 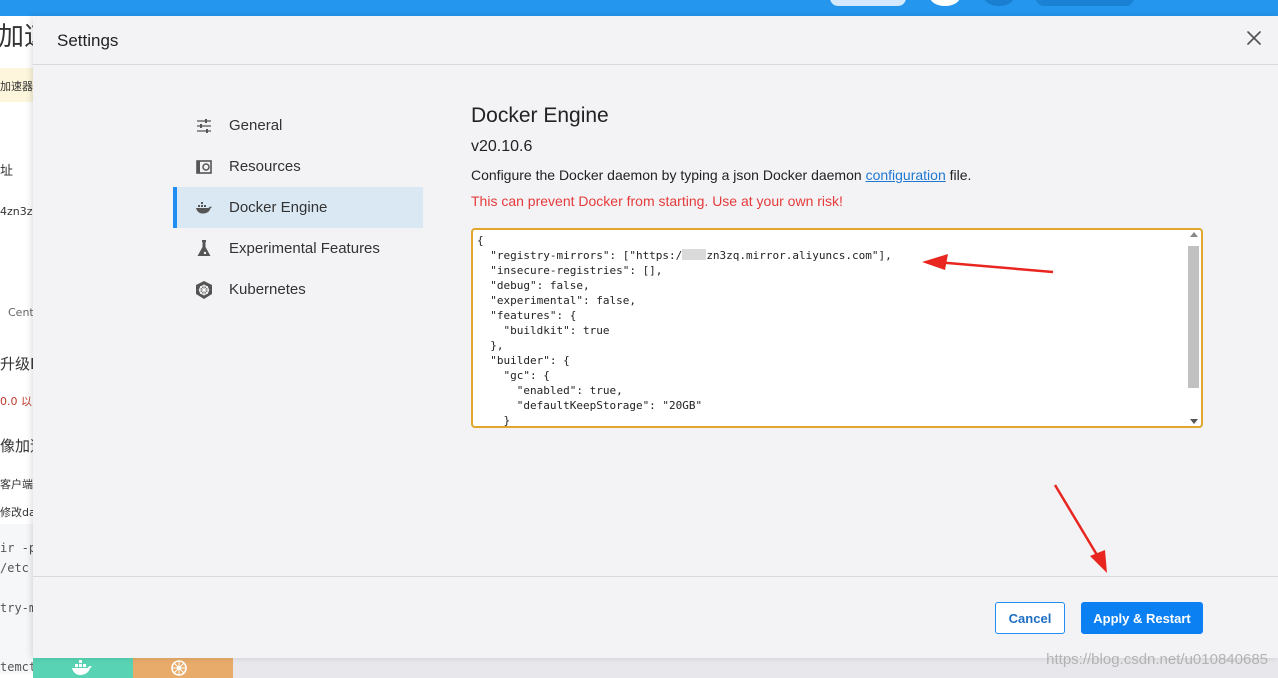 I want to click on editor-line: "insecure-registries": [],, so click(x=570, y=270).